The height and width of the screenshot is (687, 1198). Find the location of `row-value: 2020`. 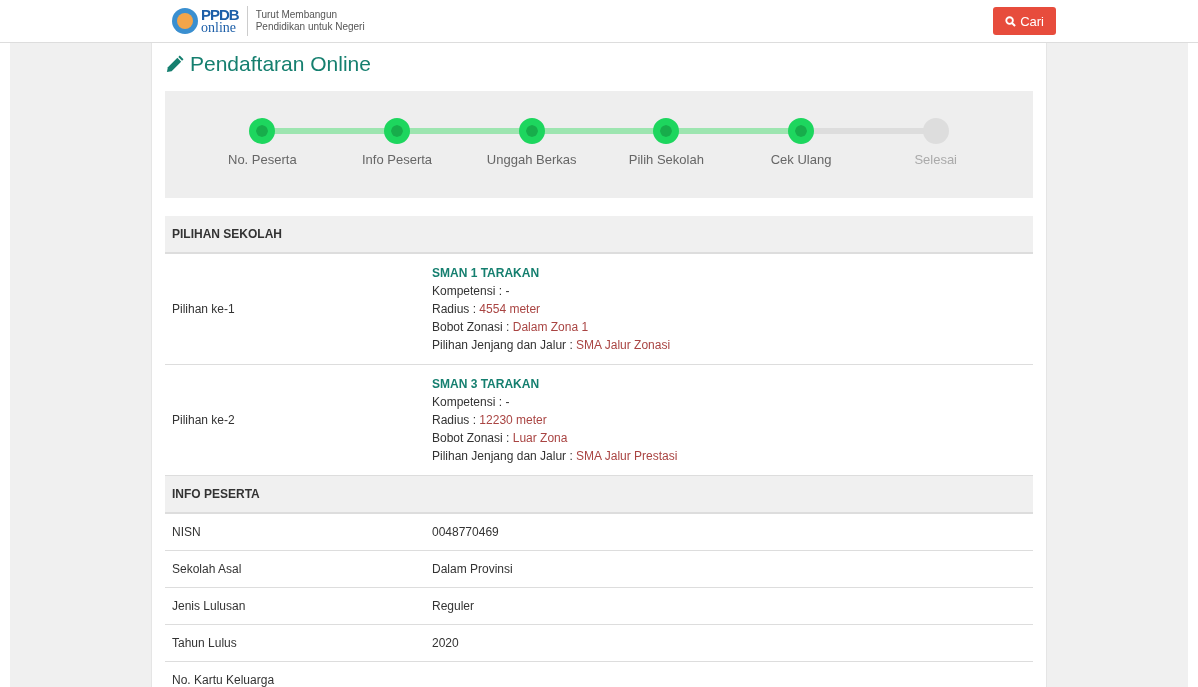

row-value: 2020 is located at coordinates (445, 643).